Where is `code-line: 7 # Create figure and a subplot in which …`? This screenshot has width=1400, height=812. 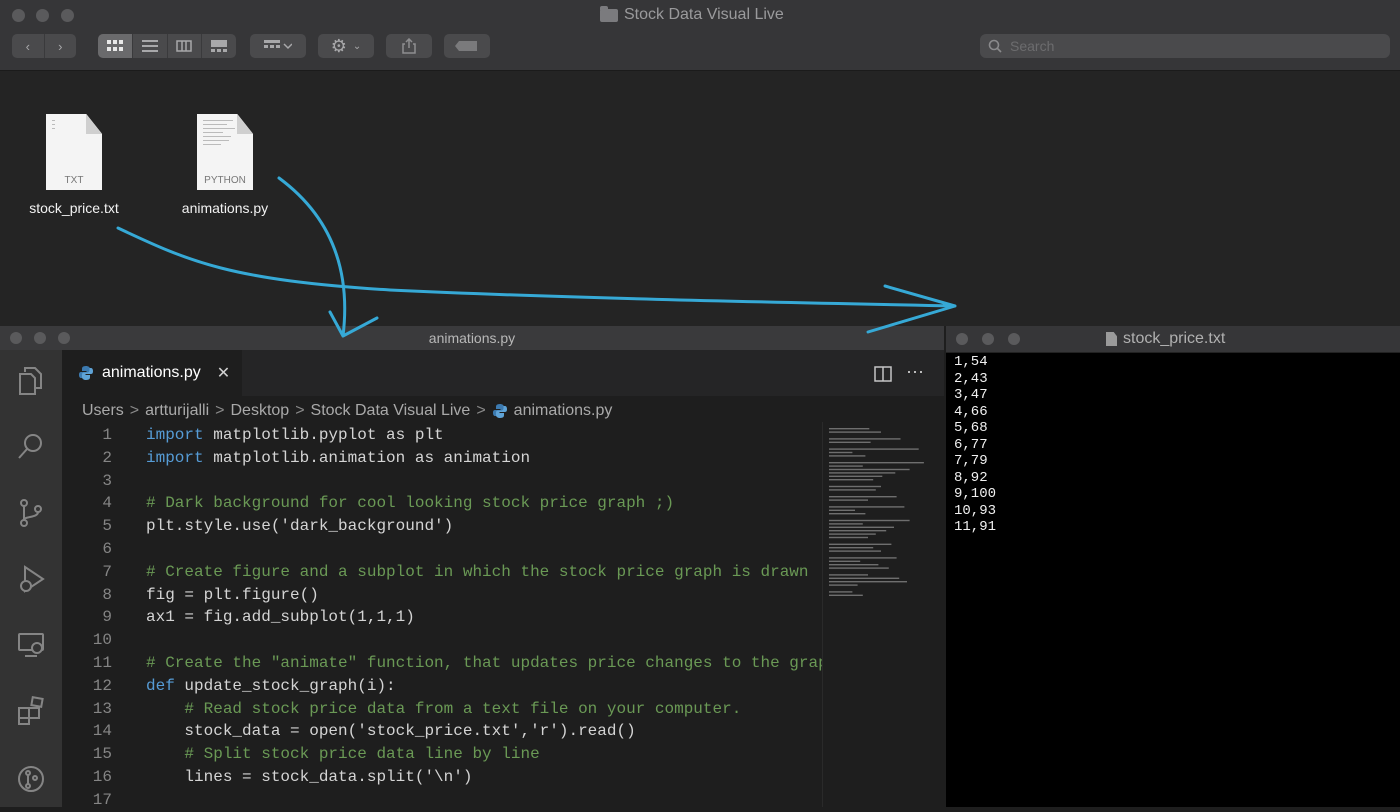 code-line: 7 # Create figure and a subplot in which … is located at coordinates (442, 572).